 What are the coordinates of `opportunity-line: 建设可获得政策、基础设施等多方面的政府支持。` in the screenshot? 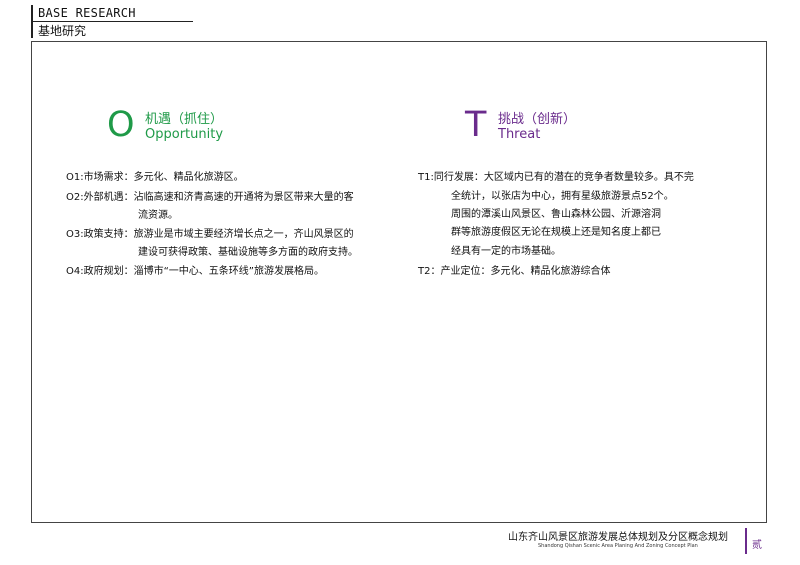 It's located at (248, 252).